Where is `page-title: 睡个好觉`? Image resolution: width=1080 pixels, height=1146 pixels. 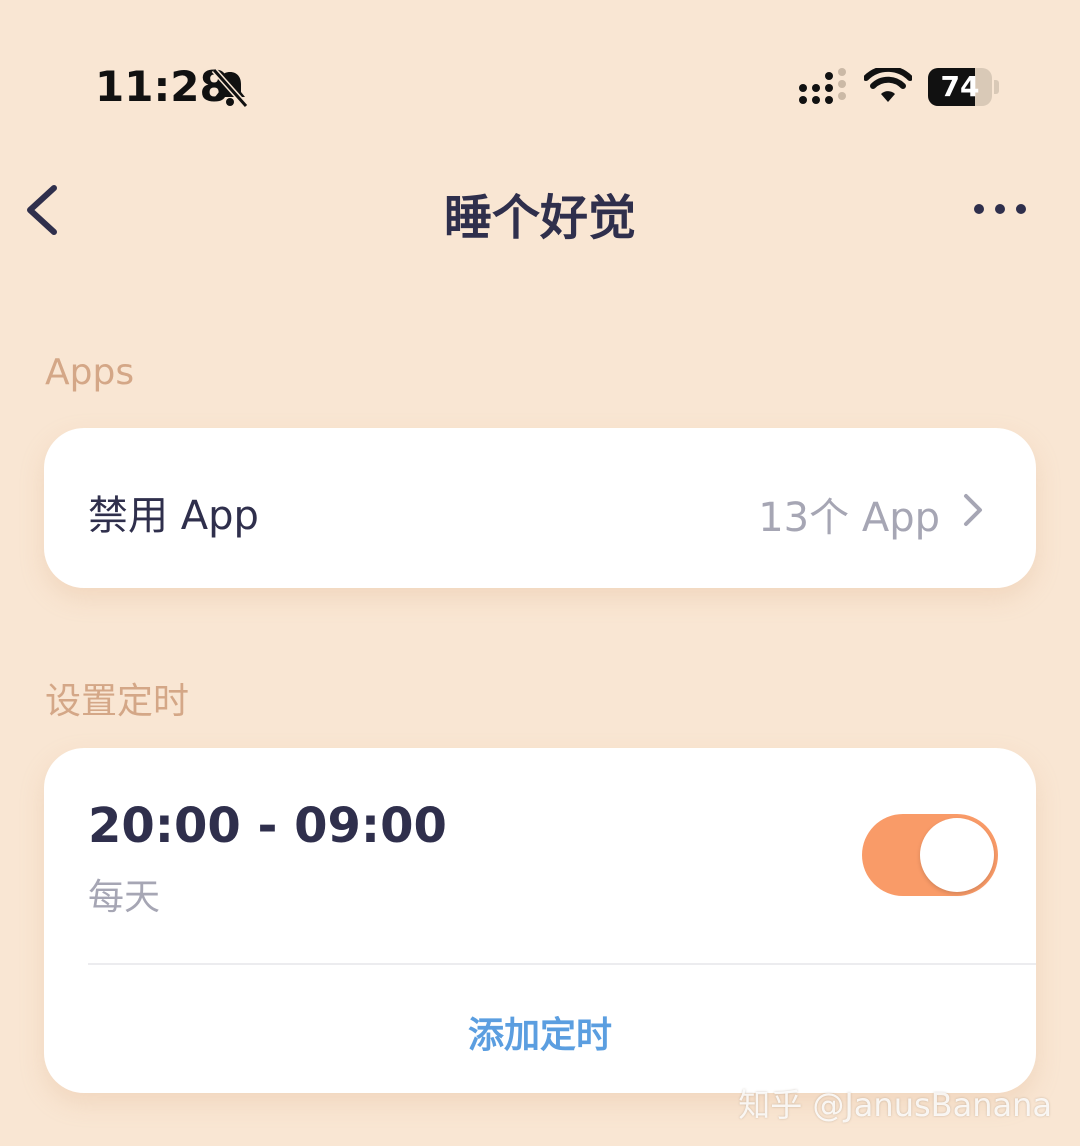
page-title: 睡个好觉 is located at coordinates (539, 218).